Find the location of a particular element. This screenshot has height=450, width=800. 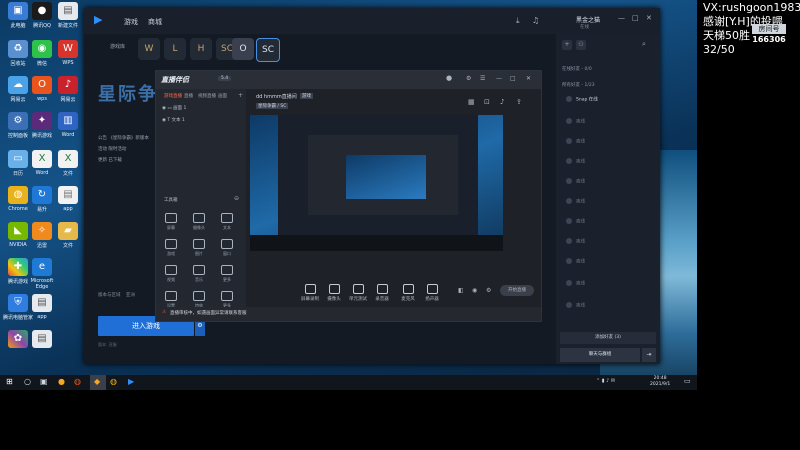

start-icon: ⊞ is located at coordinates (9, 381).